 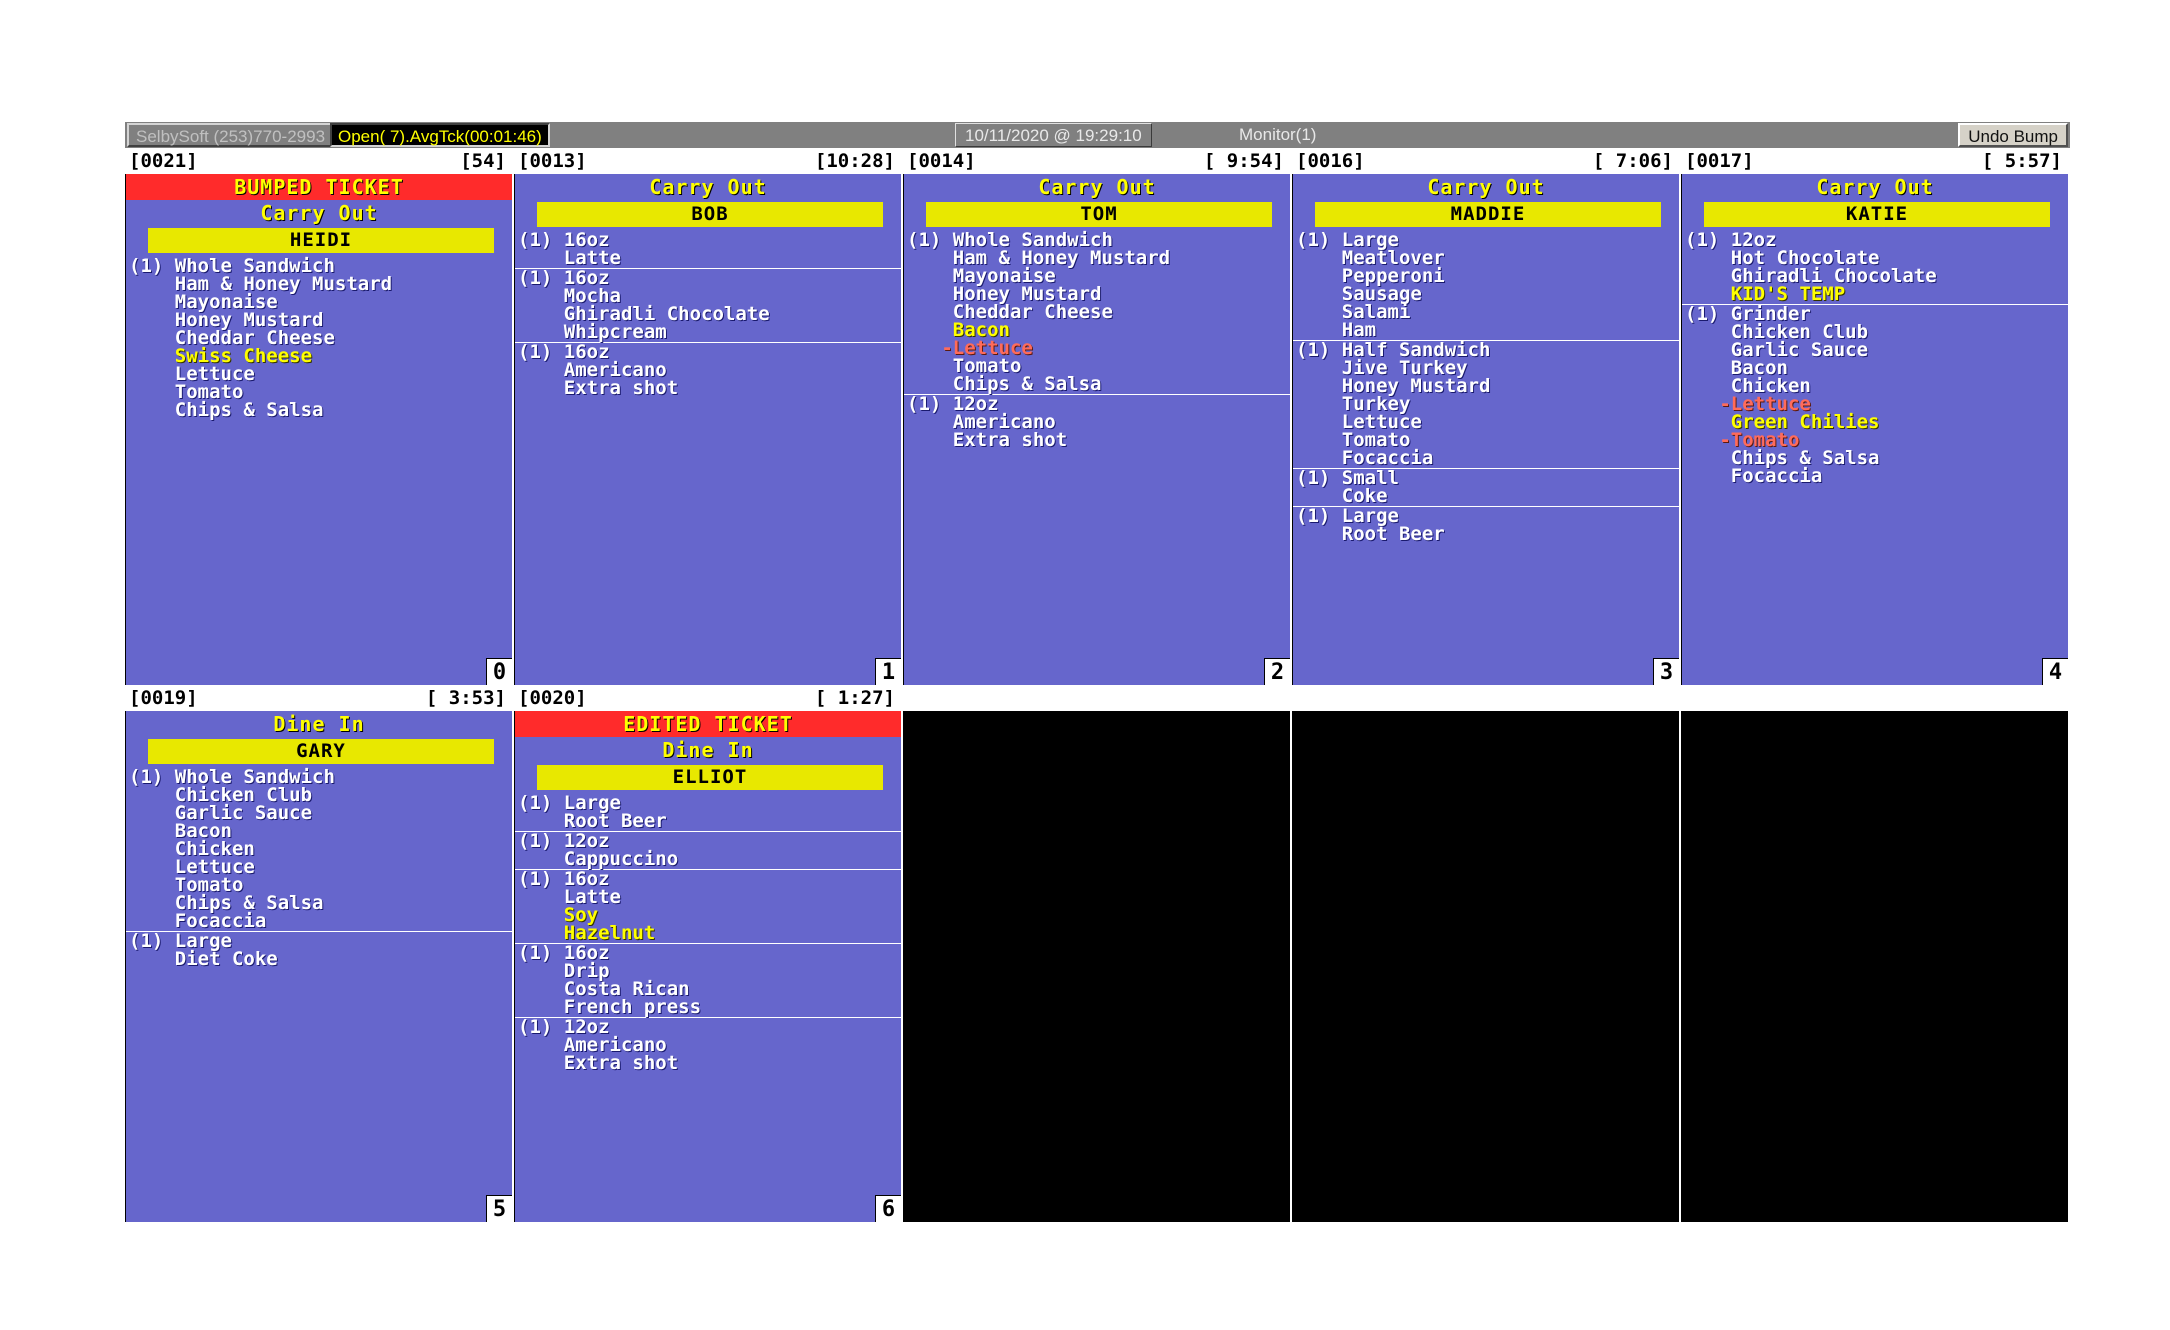 What do you see at coordinates (163, 161) in the screenshot?
I see `ticket-number: [0021]` at bounding box center [163, 161].